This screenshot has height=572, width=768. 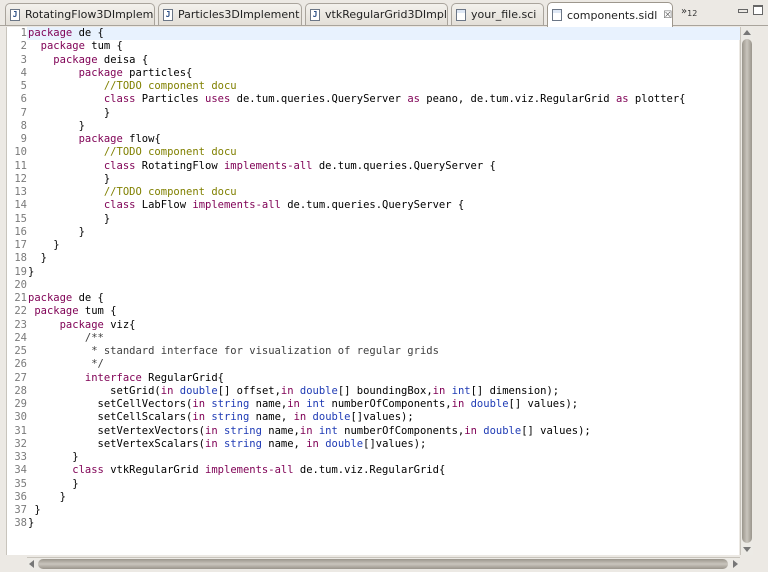 What do you see at coordinates (23, 125) in the screenshot?
I see `line-number: 8` at bounding box center [23, 125].